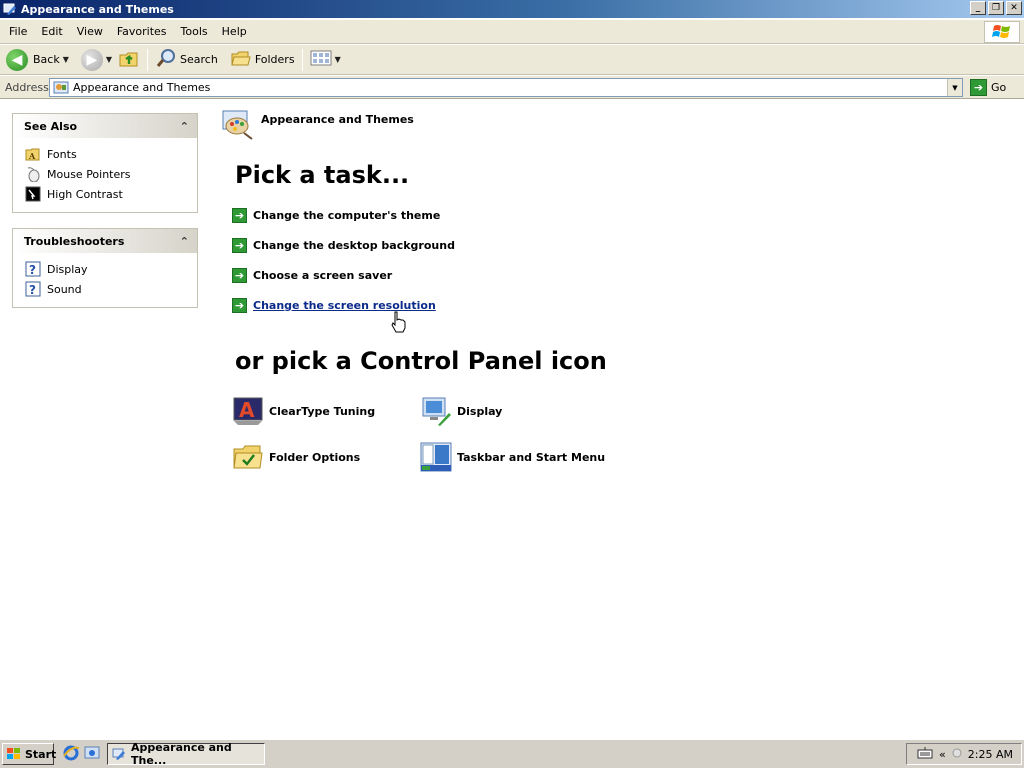 This screenshot has width=1024, height=768. What do you see at coordinates (71, 754) in the screenshot?
I see `internet-explorer-icon` at bounding box center [71, 754].